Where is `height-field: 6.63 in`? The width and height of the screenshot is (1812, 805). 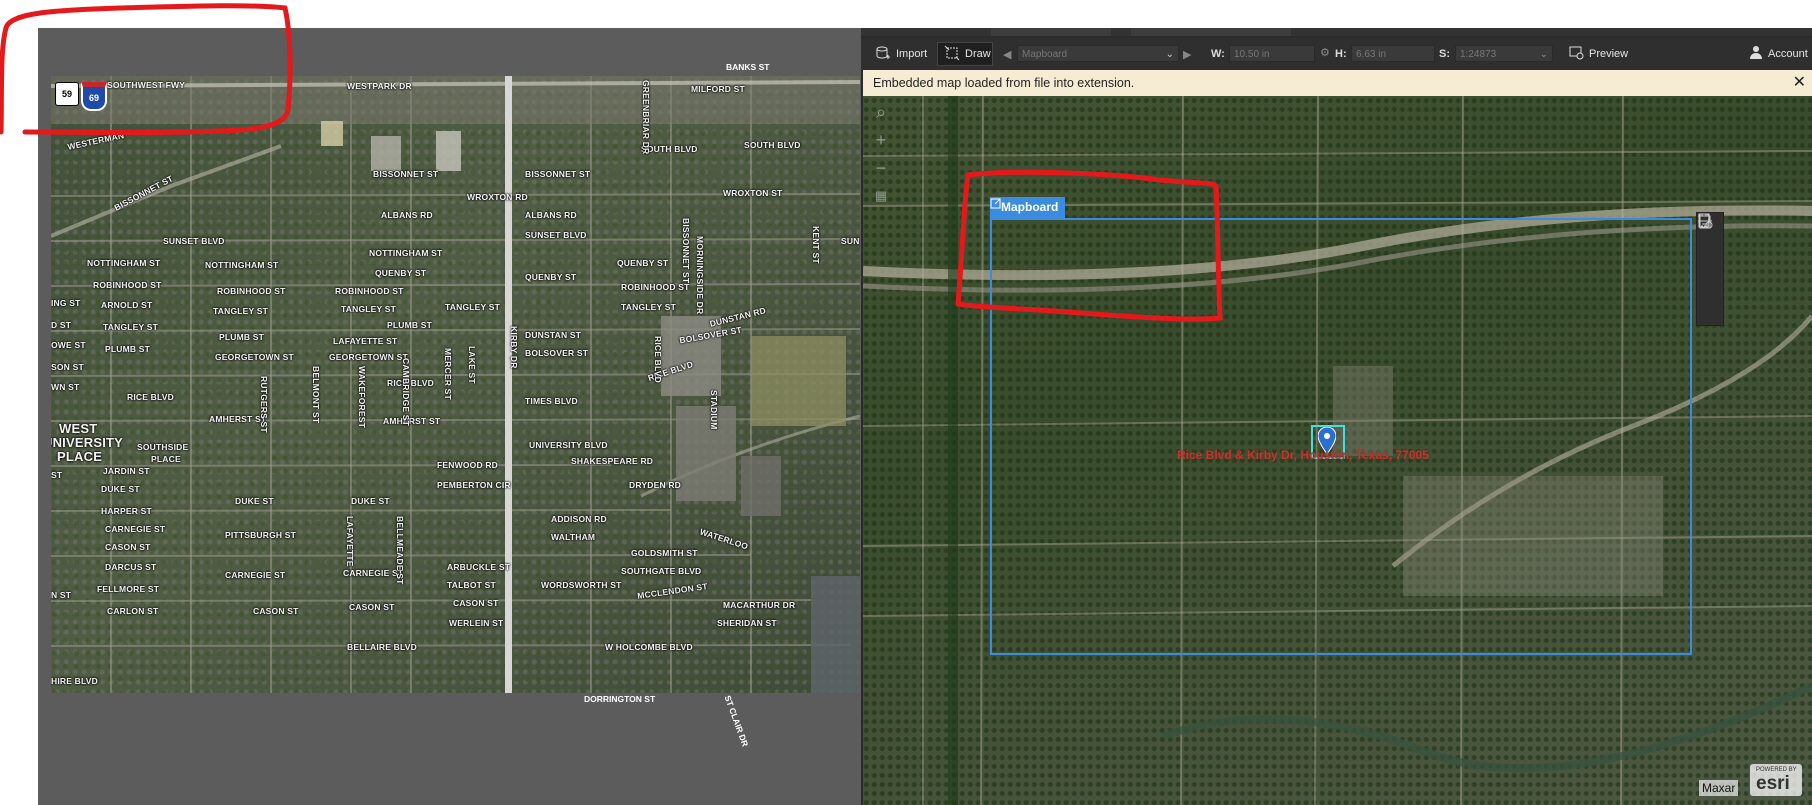
height-field: 6.63 in is located at coordinates (1393, 53).